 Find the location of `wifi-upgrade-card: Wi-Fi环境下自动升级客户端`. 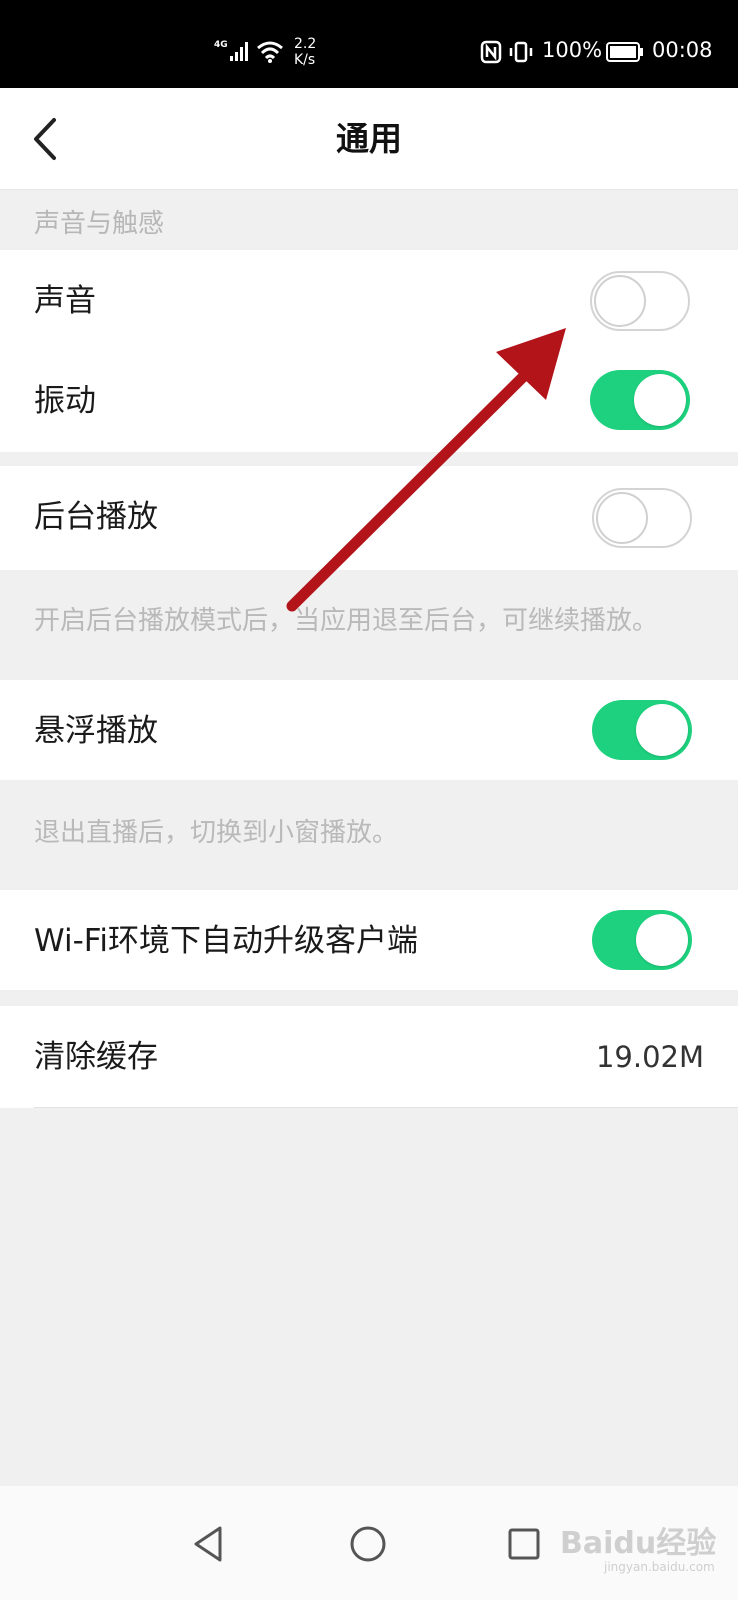

wifi-upgrade-card: Wi-Fi环境下自动升级客户端 is located at coordinates (369, 940).